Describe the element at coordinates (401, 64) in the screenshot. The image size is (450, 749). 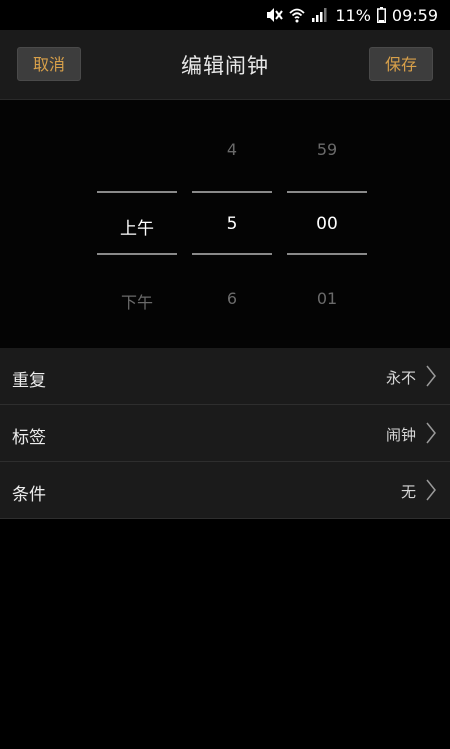
I see `save-button: 保存` at that location.